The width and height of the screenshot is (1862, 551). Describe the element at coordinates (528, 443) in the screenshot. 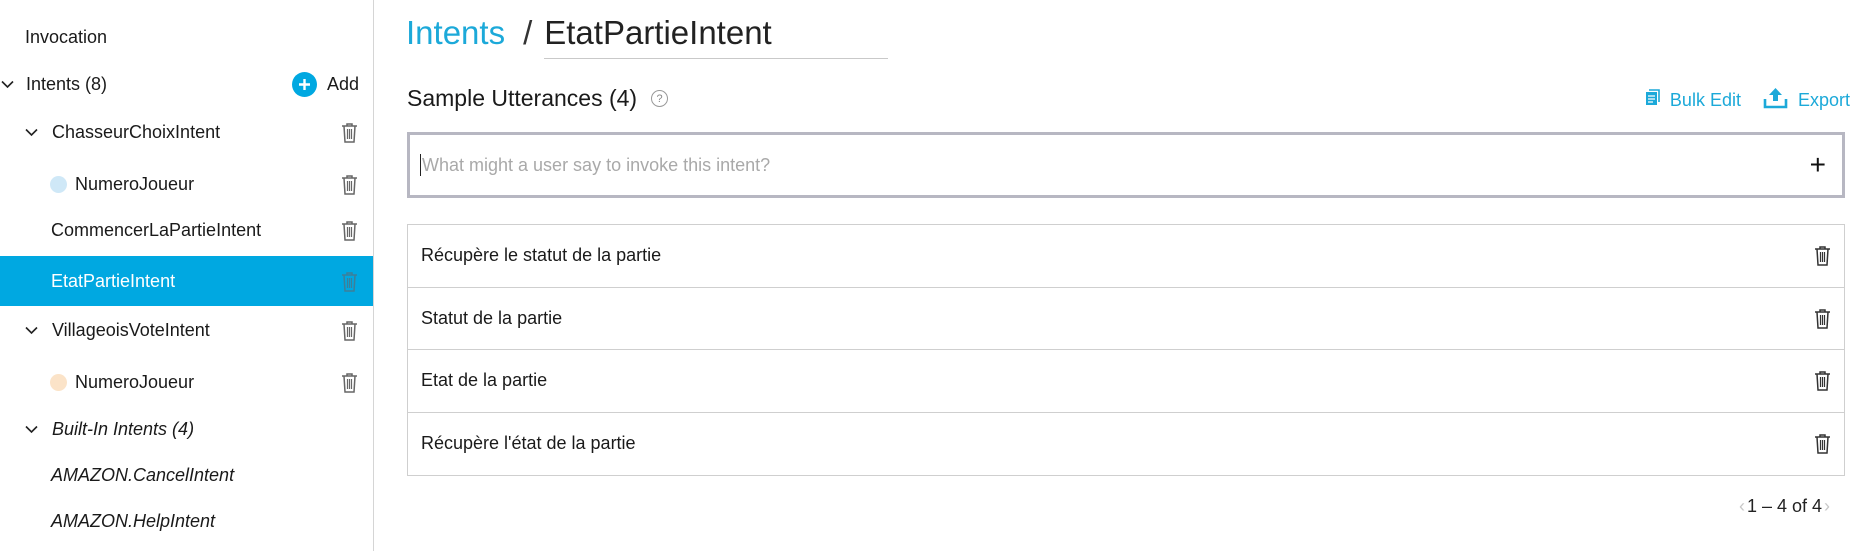

I see `utterance-text: Récupère l'état de la partie` at that location.